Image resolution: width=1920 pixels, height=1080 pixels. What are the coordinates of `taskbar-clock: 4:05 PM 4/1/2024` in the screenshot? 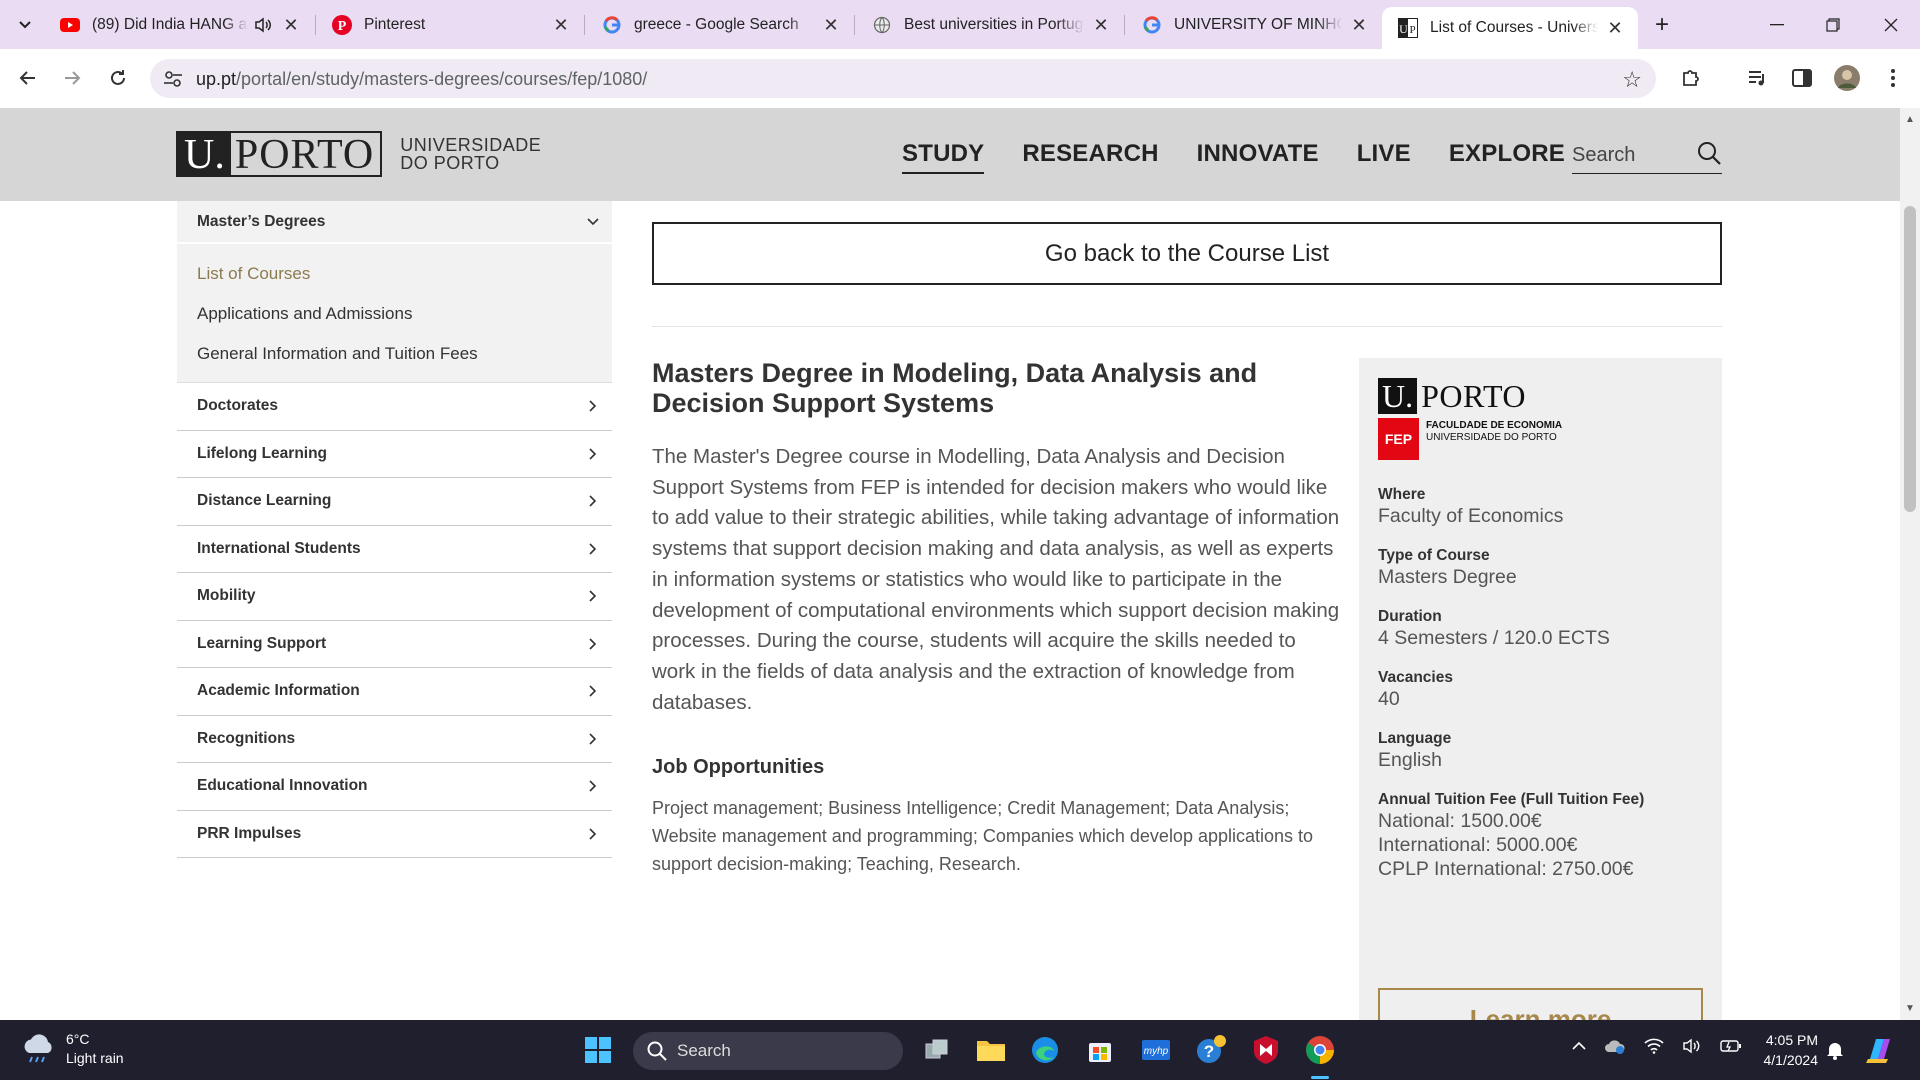 It's located at (1787, 1050).